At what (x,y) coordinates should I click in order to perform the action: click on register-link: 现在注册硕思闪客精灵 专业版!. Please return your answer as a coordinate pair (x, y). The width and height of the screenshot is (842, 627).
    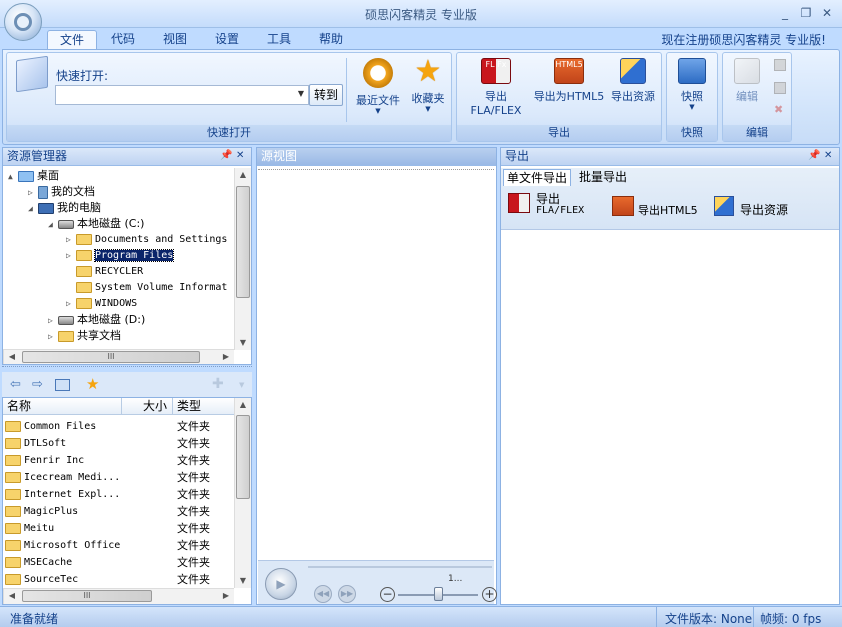
    Looking at the image, I should click on (743, 39).